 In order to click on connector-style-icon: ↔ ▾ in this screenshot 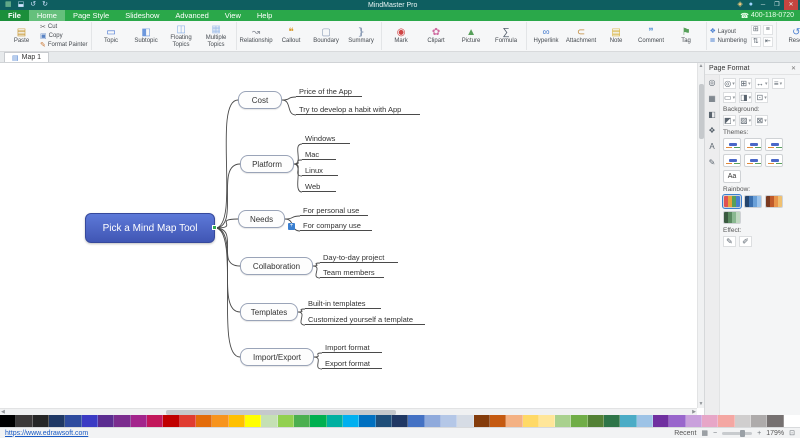, I will do `click(762, 83)`.